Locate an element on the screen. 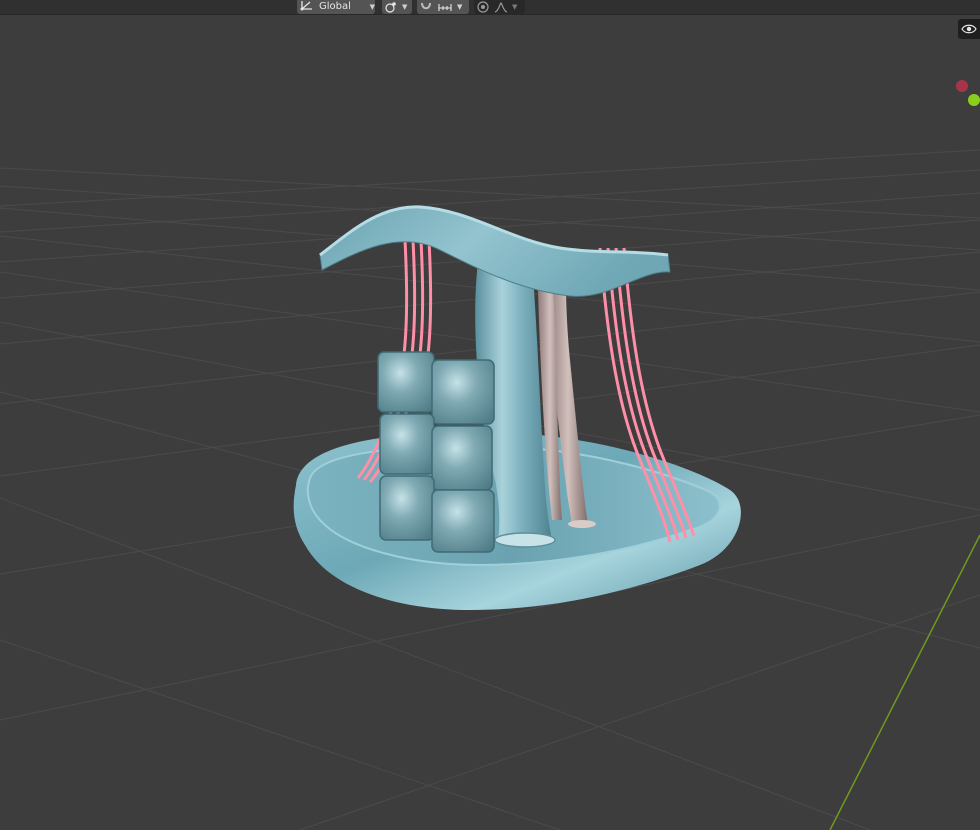 This screenshot has width=980, height=830. pivot-icon is located at coordinates (391, 7).